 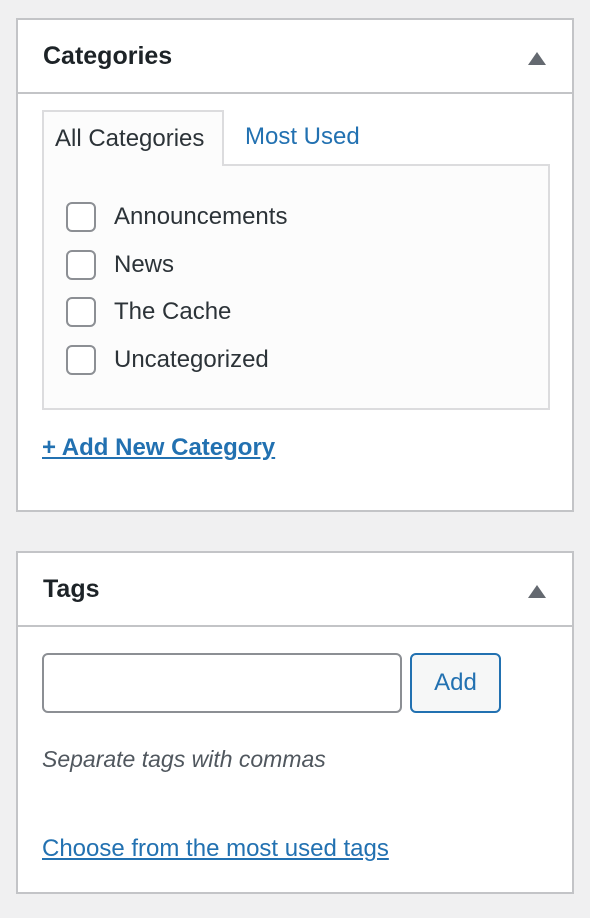 I want to click on tags-hint: Separate tags with commas, so click(x=184, y=759).